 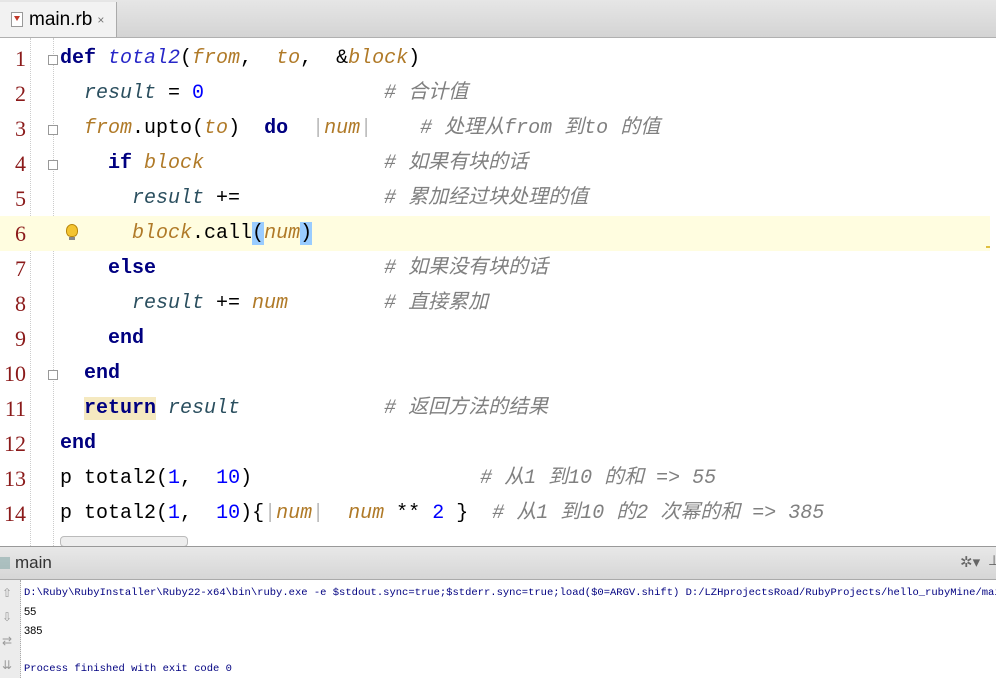 I want to click on code-line: 2 result = 0 # 合计值, so click(x=495, y=93).